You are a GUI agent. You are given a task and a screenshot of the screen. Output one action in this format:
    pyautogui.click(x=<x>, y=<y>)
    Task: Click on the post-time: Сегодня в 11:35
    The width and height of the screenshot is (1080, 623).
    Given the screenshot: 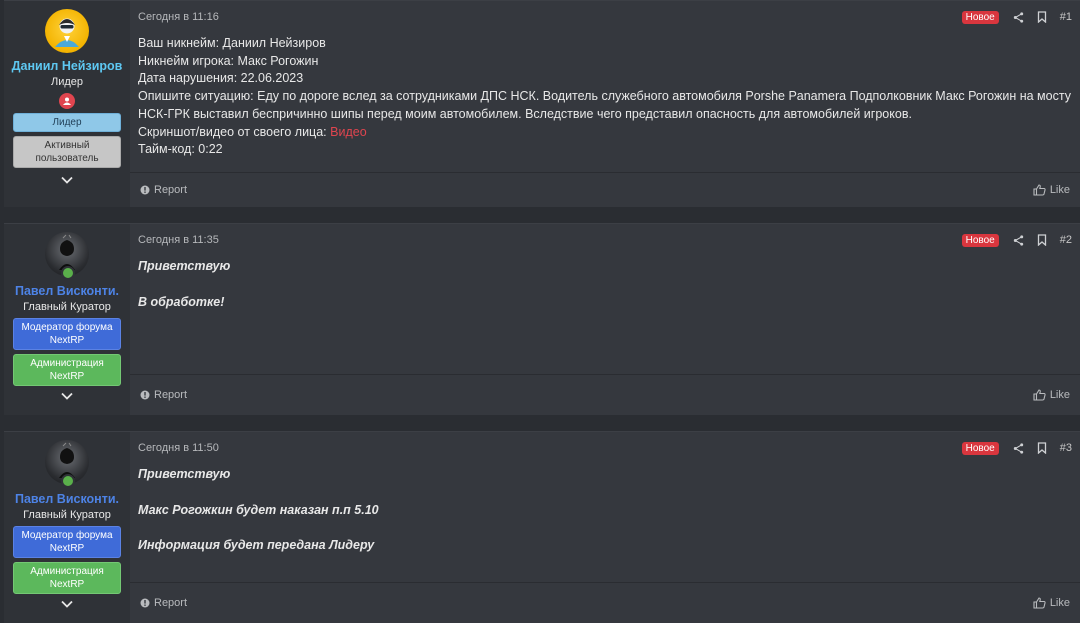 What is the action you would take?
    pyautogui.click(x=178, y=240)
    